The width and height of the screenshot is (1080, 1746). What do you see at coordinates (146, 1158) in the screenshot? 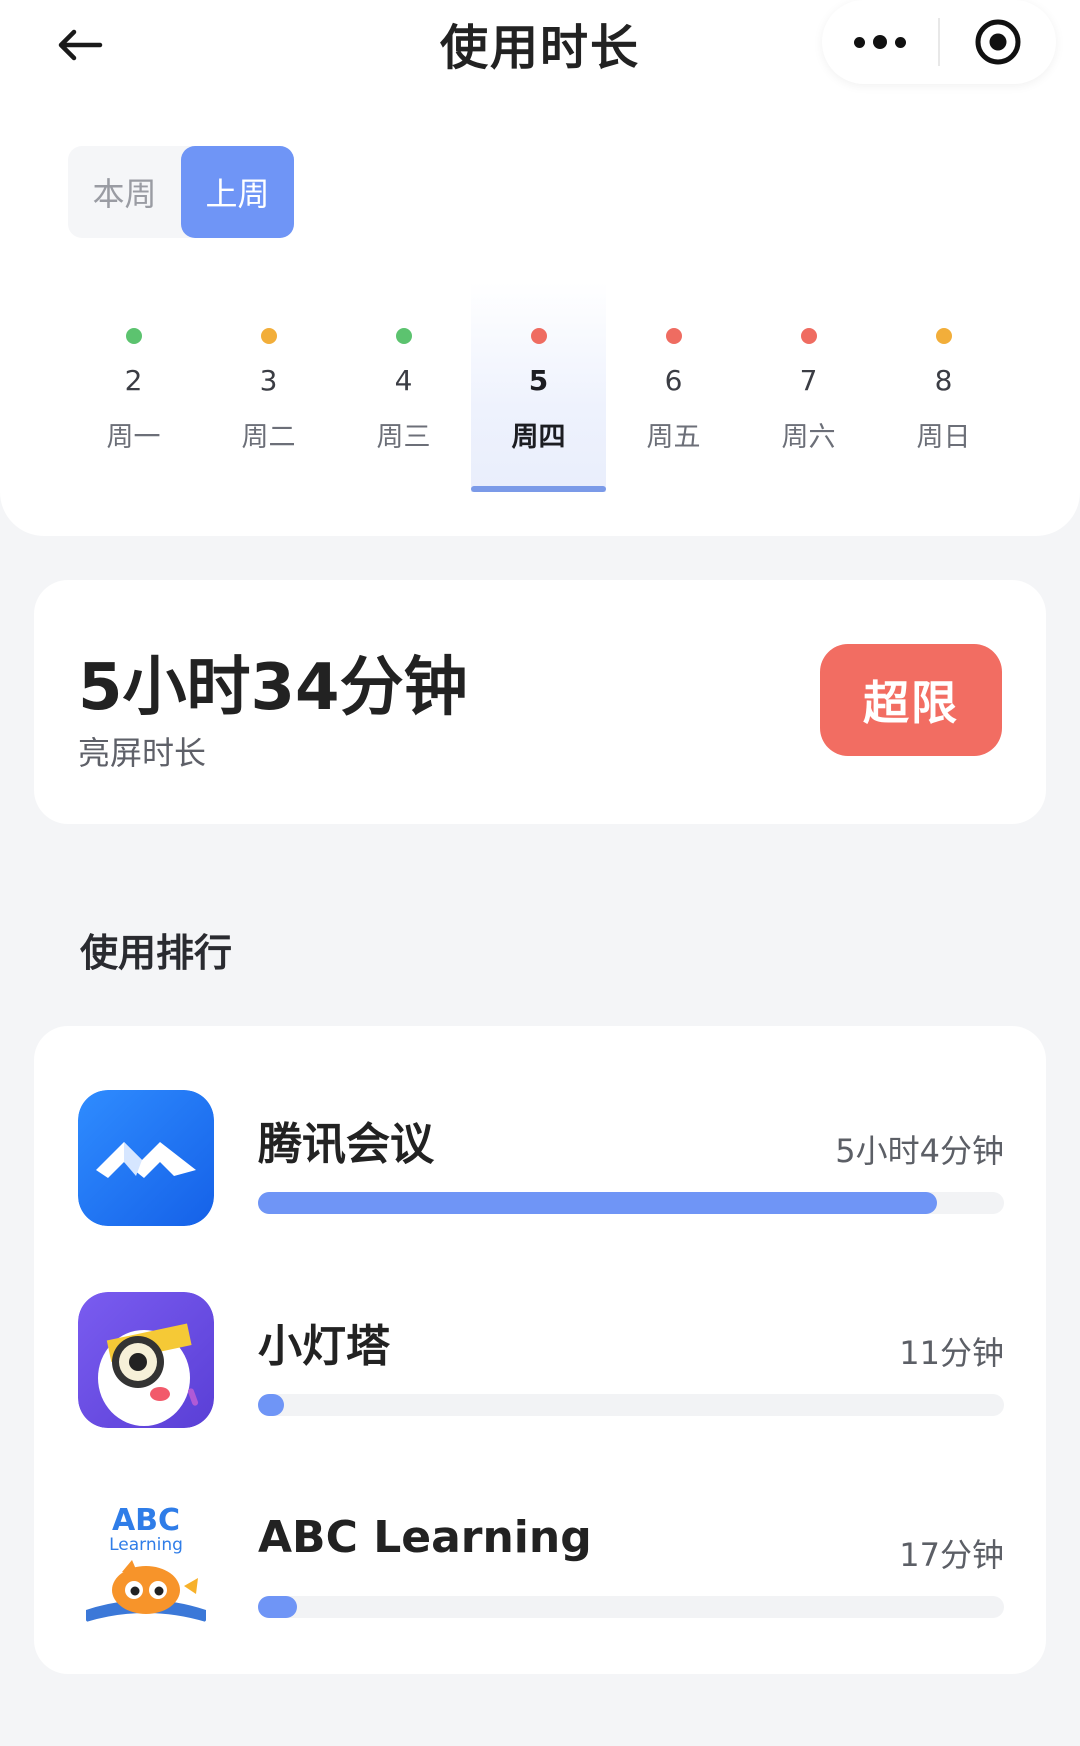
I see `tencent-meeting-icon` at bounding box center [146, 1158].